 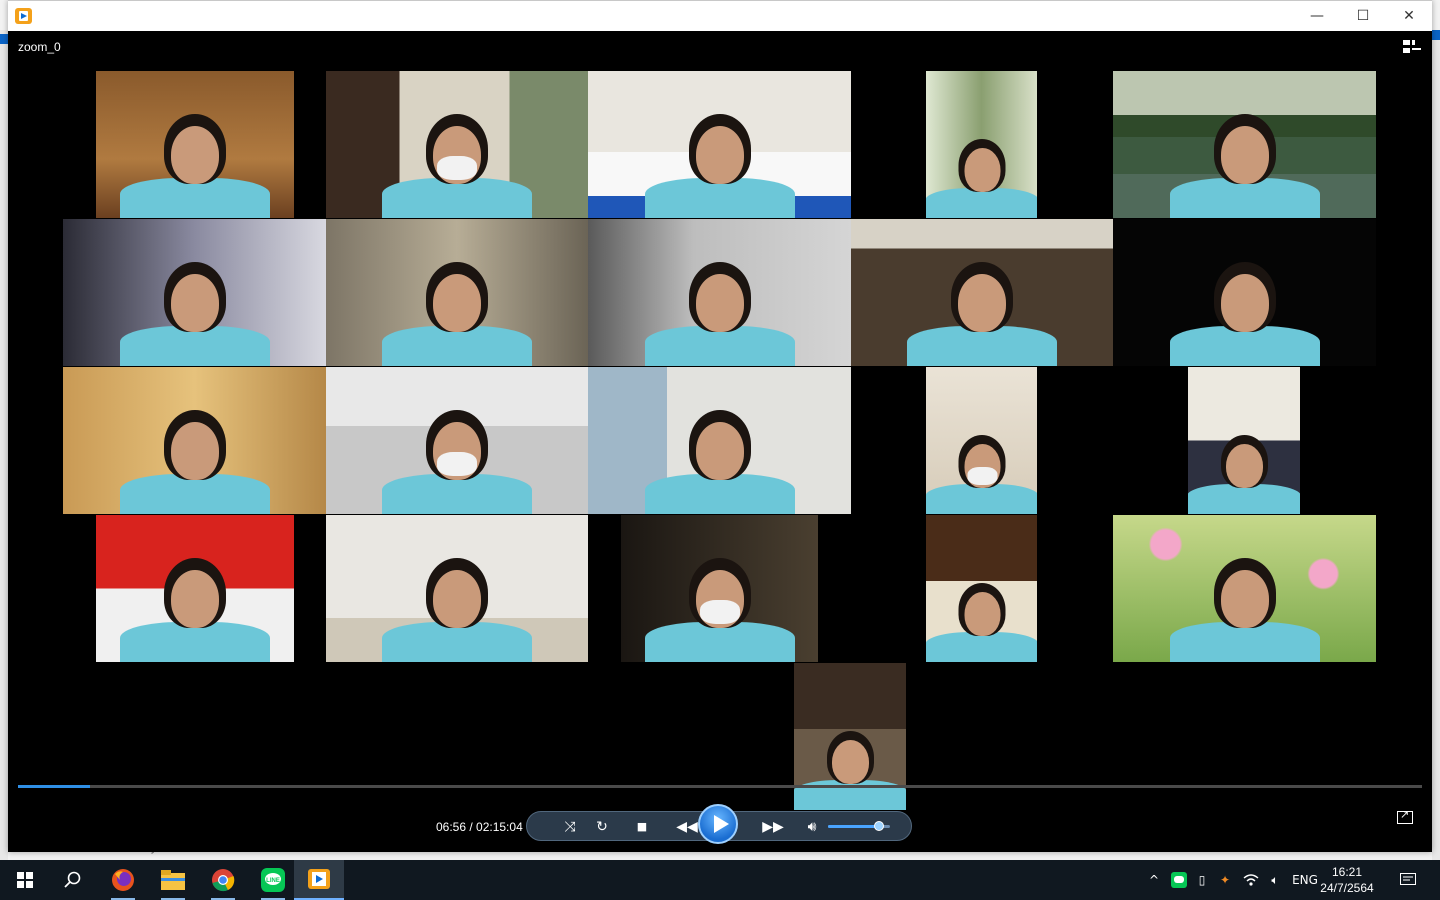 I want to click on minimize-button: —, so click(x=1317, y=16).